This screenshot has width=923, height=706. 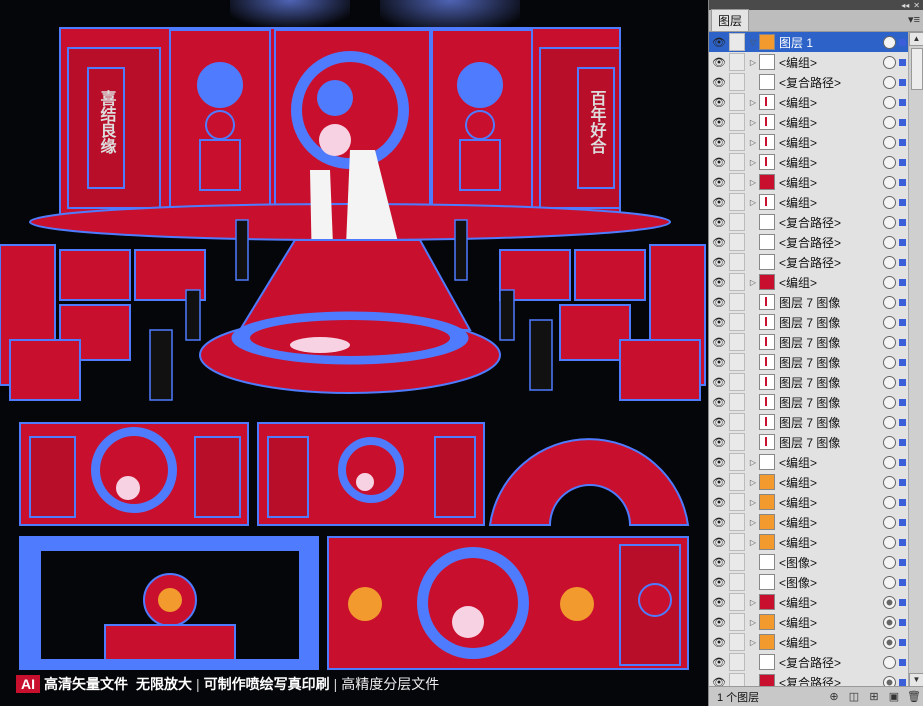 What do you see at coordinates (730, 20) in the screenshot?
I see `tab-layers: 图层` at bounding box center [730, 20].